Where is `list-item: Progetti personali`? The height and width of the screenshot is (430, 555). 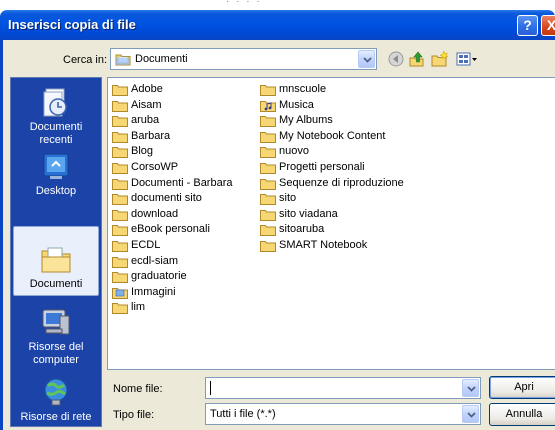 list-item: Progetti personali is located at coordinates (332, 168).